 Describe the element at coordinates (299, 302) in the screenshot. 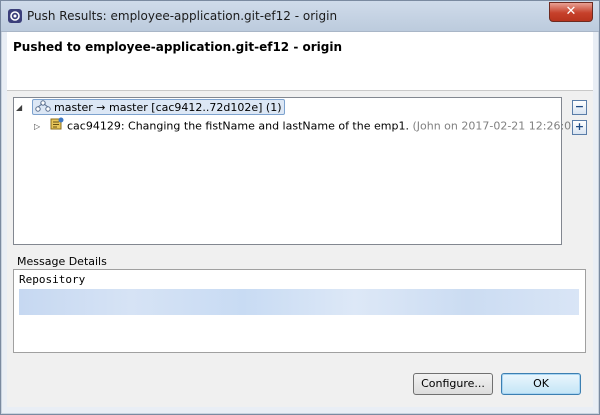

I see `redacted-message-area` at that location.